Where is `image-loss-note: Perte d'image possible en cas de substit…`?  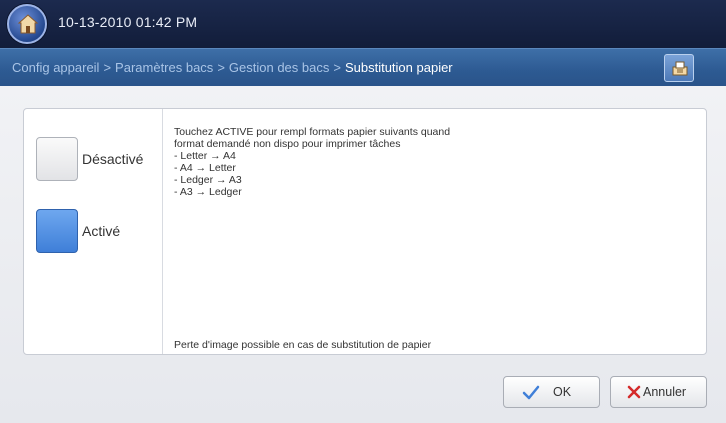
image-loss-note: Perte d'image possible en cas de substit… is located at coordinates (303, 345).